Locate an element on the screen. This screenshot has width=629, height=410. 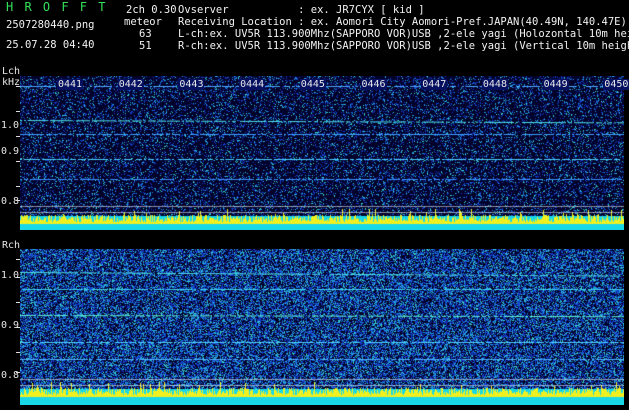
lch-tick-marks is located at coordinates (18, 153).